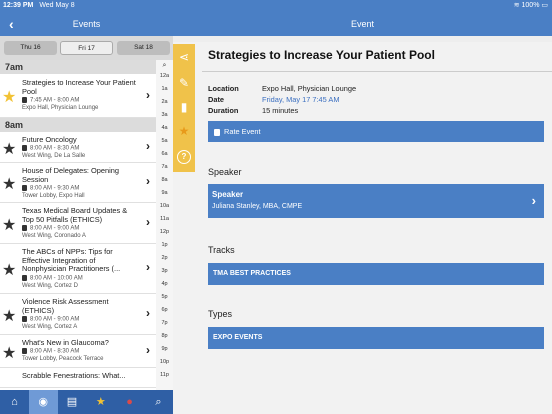  Describe the element at coordinates (164, 102) in the screenshot. I see `index-item: 2a` at that location.